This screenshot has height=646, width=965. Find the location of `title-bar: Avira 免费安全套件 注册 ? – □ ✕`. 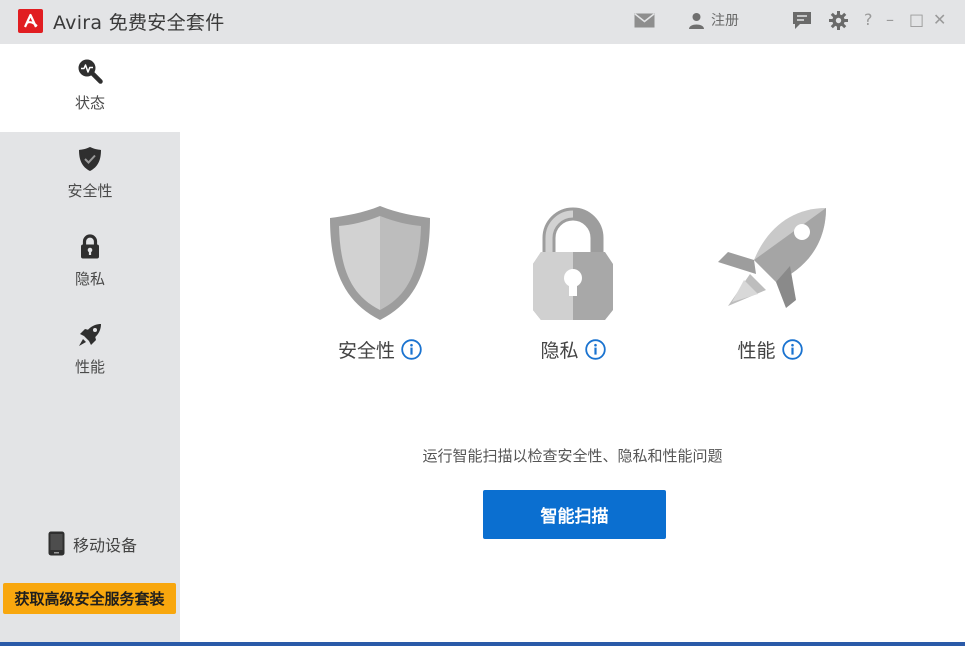

title-bar: Avira 免费安全套件 注册 ? – □ ✕ is located at coordinates (482, 22).